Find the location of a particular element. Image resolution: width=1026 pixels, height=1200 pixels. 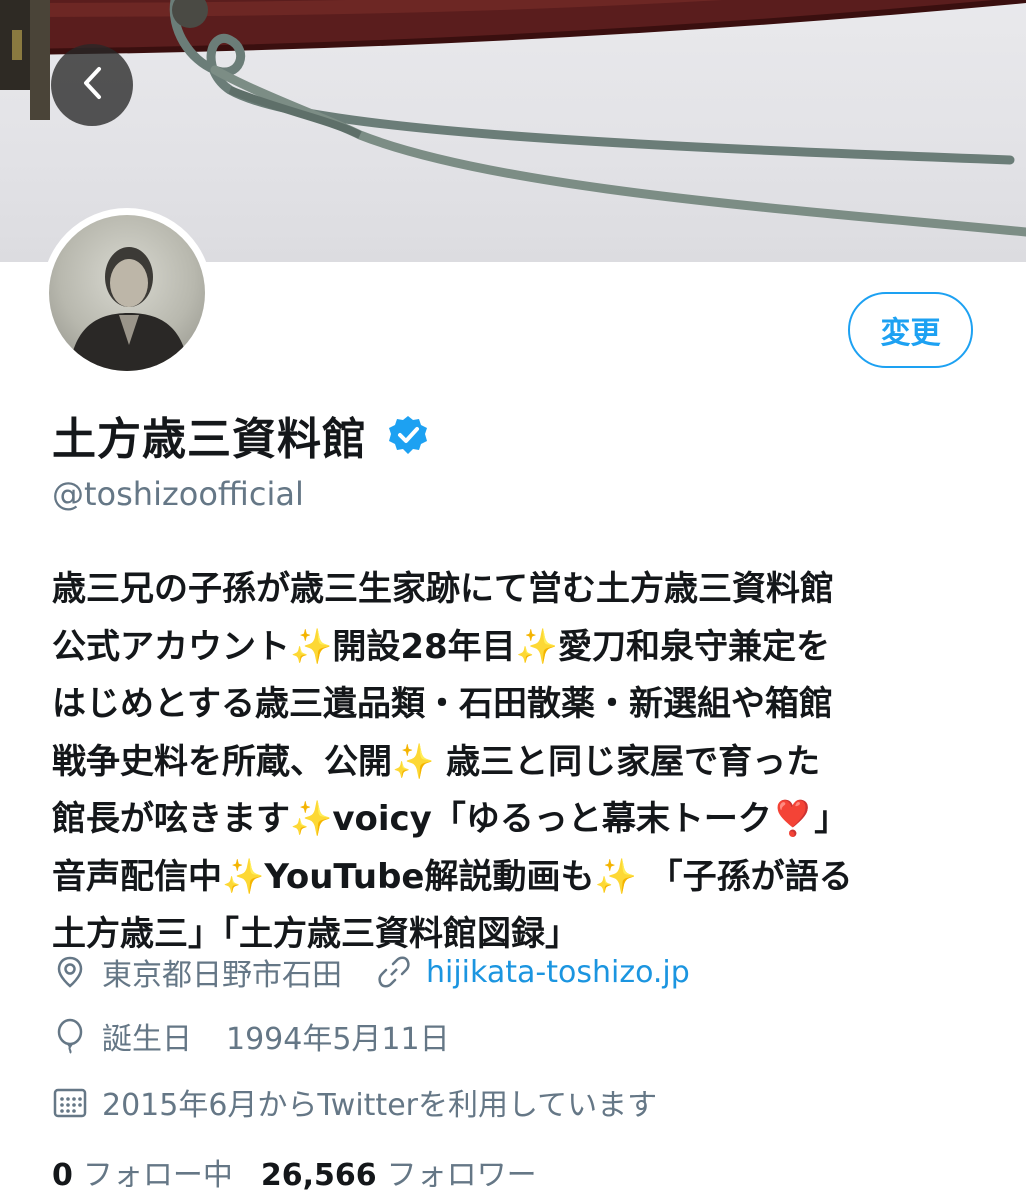

birthday-label: 誕生日 is located at coordinates (147, 1039).